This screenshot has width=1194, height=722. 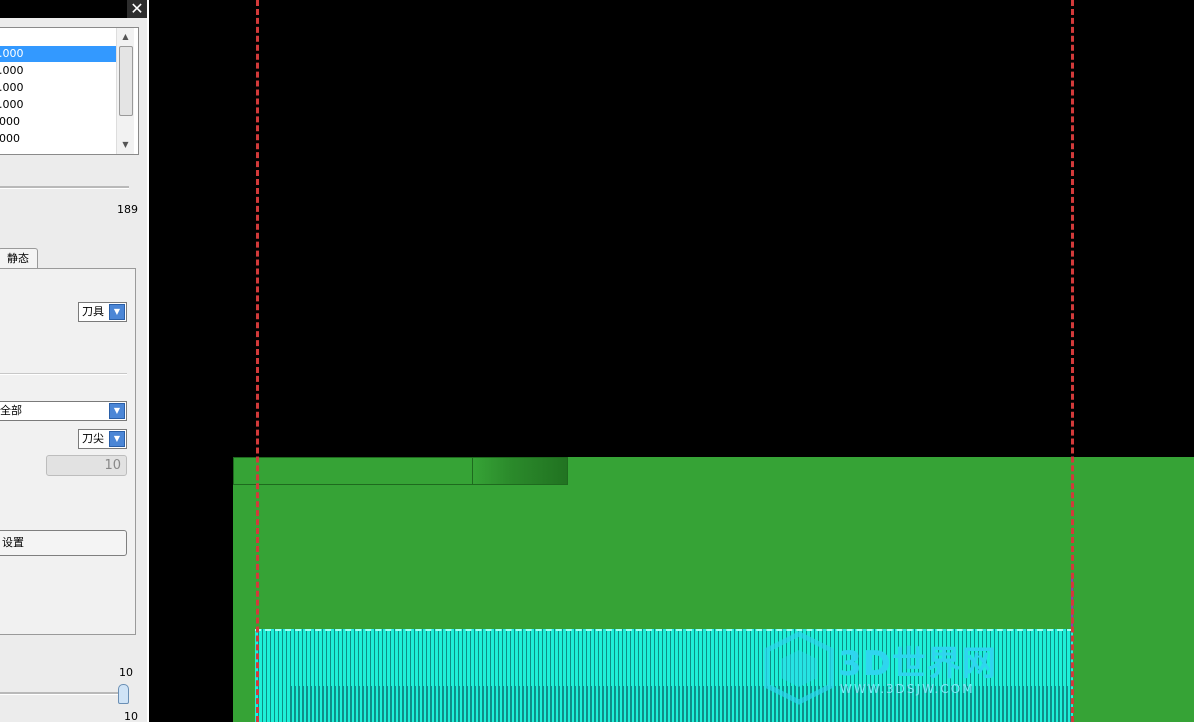 I want to click on tool-dropdown: 刀具 ▼, so click(x=102, y=312).